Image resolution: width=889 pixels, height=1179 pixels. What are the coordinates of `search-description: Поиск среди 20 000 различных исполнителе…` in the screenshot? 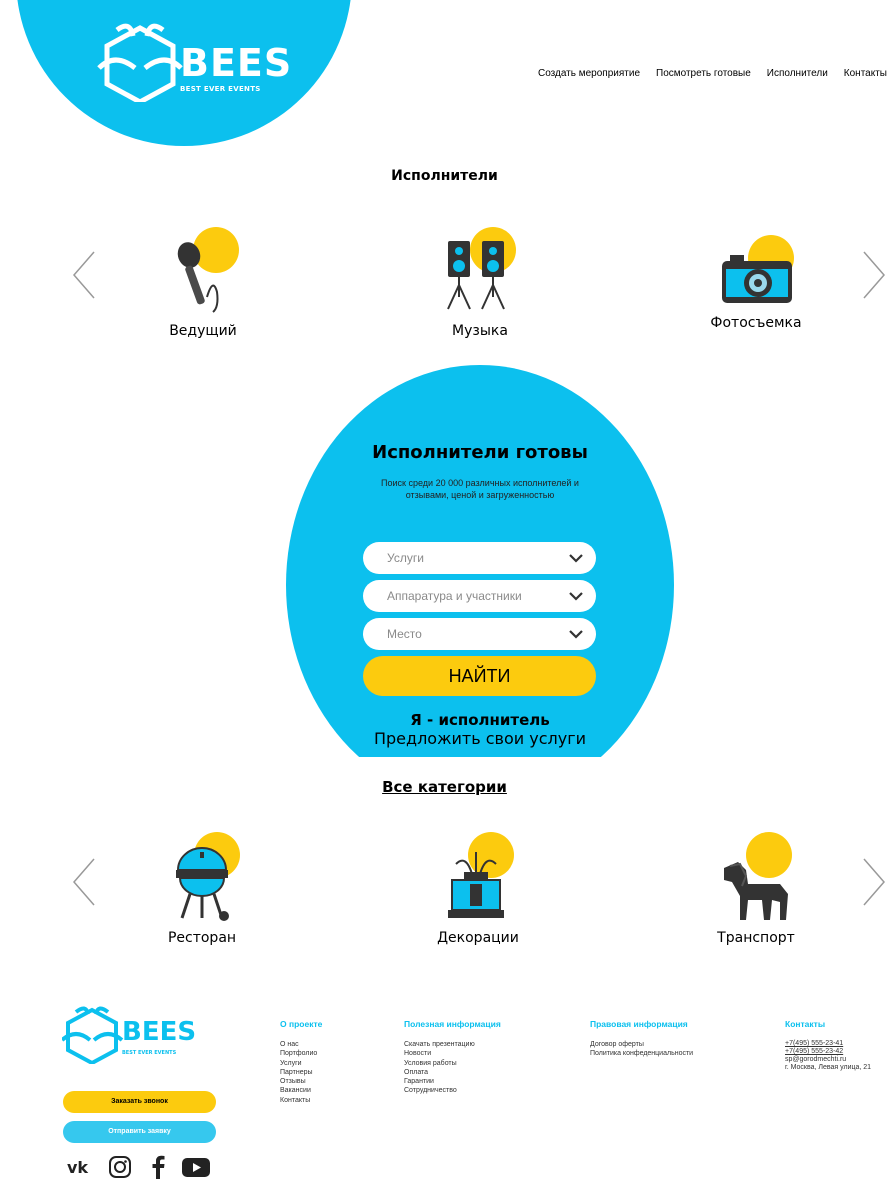 It's located at (480, 489).